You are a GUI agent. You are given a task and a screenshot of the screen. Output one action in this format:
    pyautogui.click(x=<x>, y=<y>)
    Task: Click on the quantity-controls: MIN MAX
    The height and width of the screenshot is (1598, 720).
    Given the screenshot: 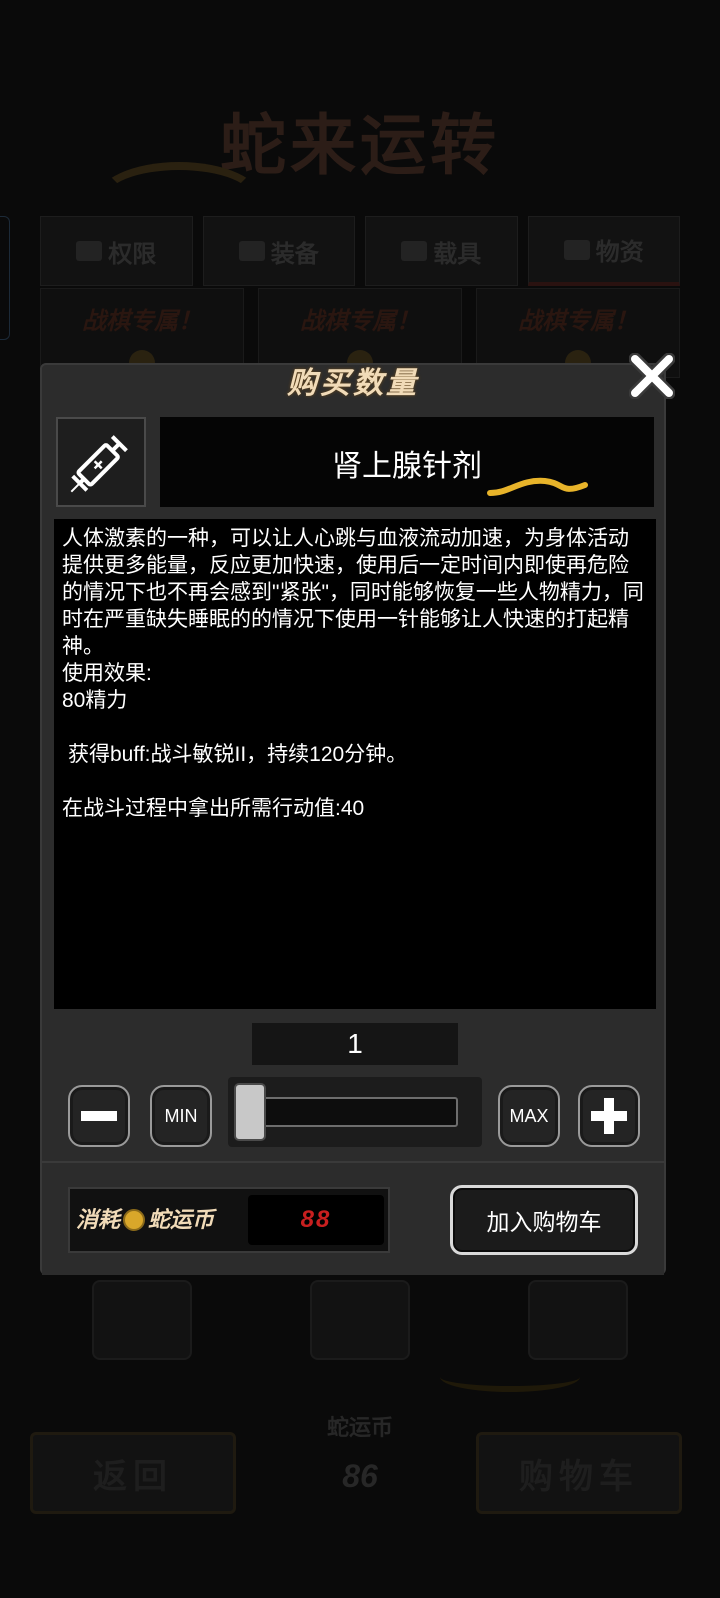 What is the action you would take?
    pyautogui.click(x=353, y=1113)
    